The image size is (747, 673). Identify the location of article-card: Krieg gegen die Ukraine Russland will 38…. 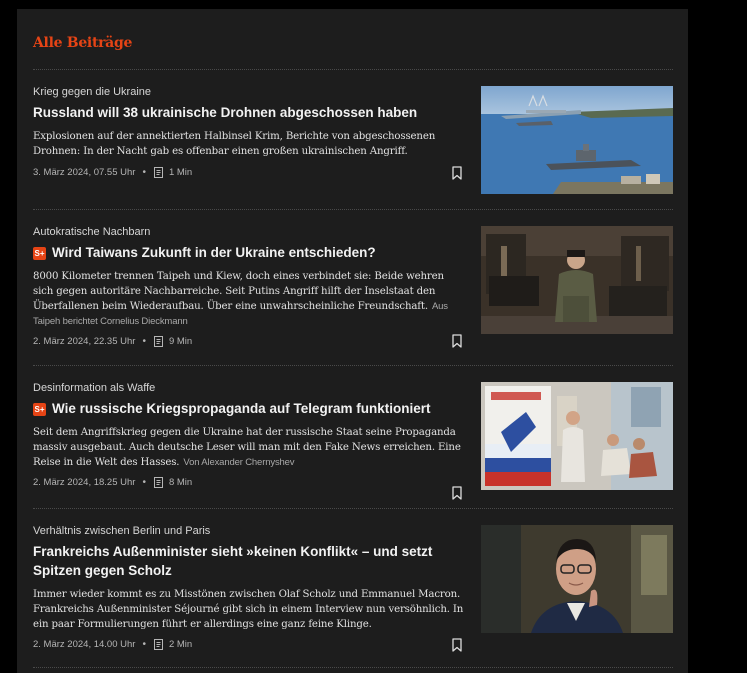
(353, 141).